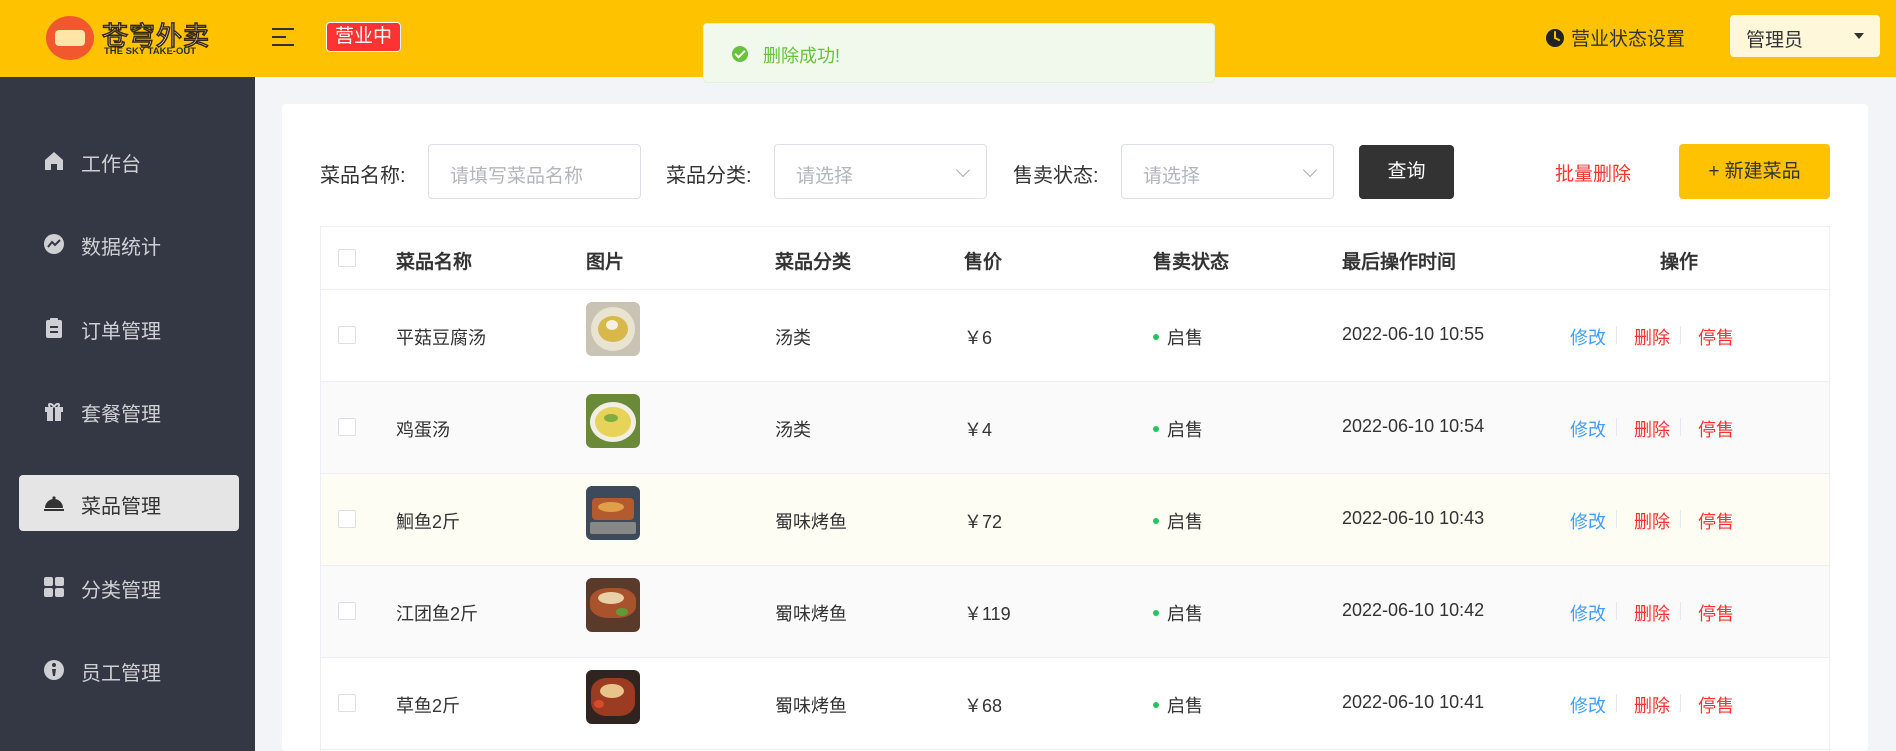  I want to click on dish-name: 草鱼2斤, so click(428, 706).